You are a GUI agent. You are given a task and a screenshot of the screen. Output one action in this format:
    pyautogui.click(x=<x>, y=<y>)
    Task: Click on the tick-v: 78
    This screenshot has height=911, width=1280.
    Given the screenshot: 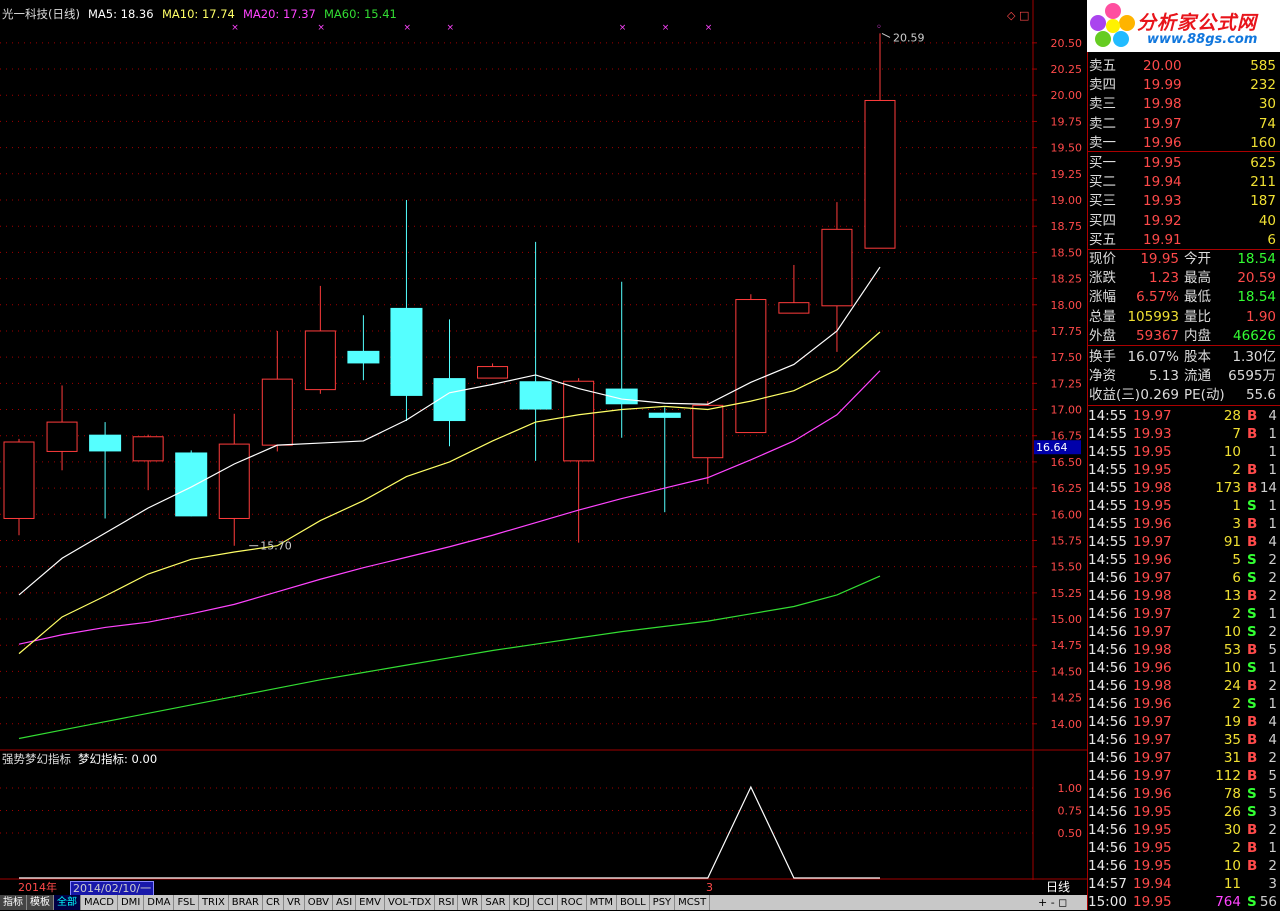 What is the action you would take?
    pyautogui.click(x=1232, y=794)
    